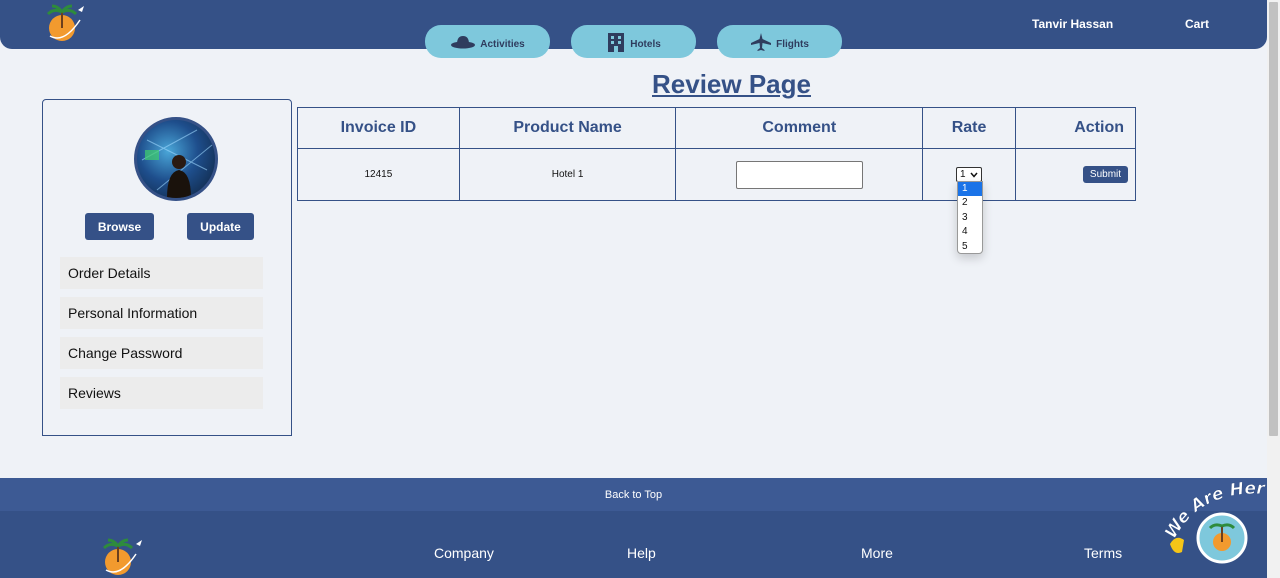 Image resolution: width=1280 pixels, height=578 pixels. Describe the element at coordinates (1105, 174) in the screenshot. I see `submit-button: Submit` at that location.